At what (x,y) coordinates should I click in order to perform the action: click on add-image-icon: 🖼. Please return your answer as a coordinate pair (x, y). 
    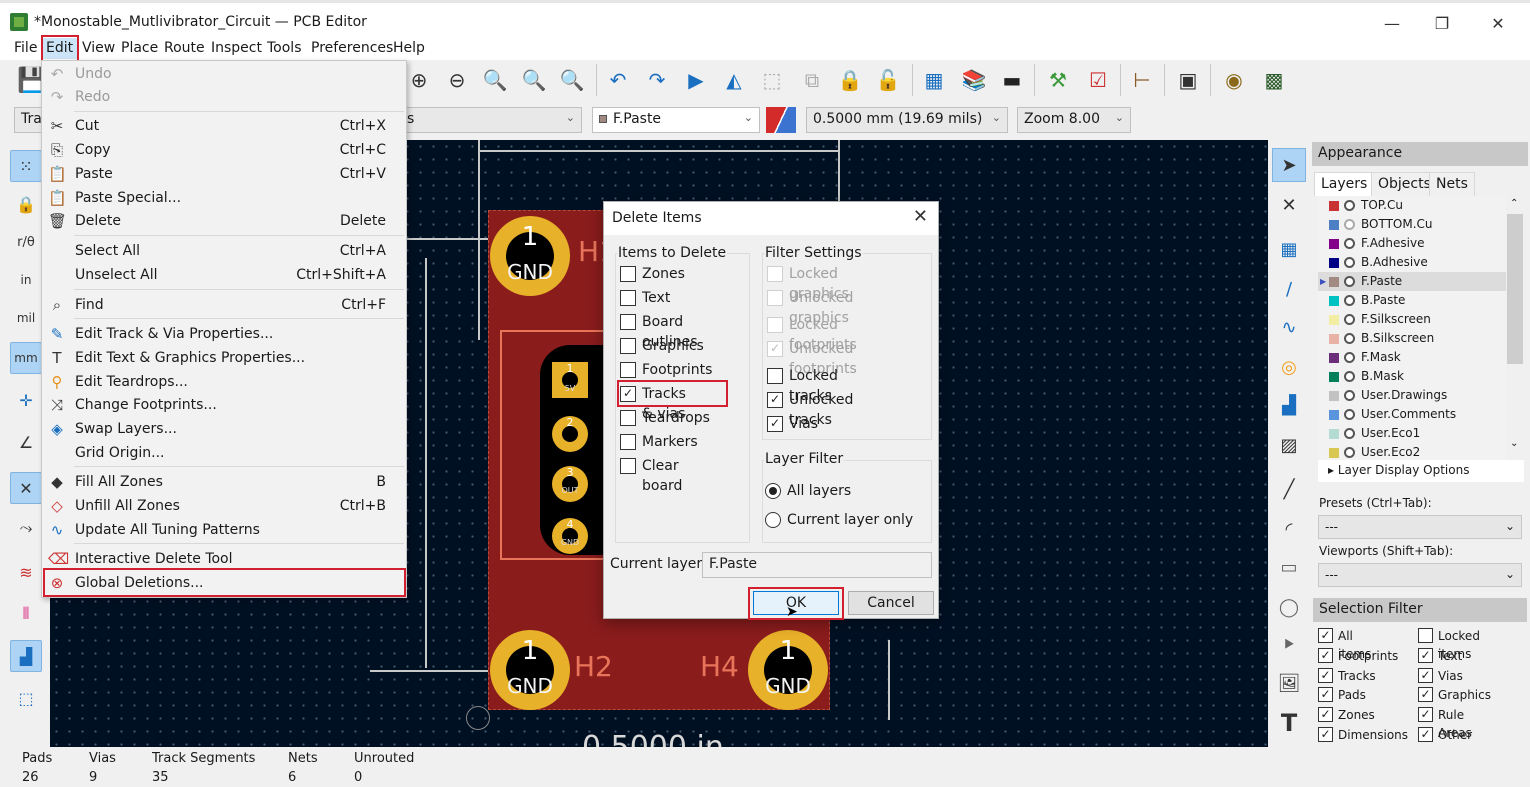
    Looking at the image, I should click on (1289, 683).